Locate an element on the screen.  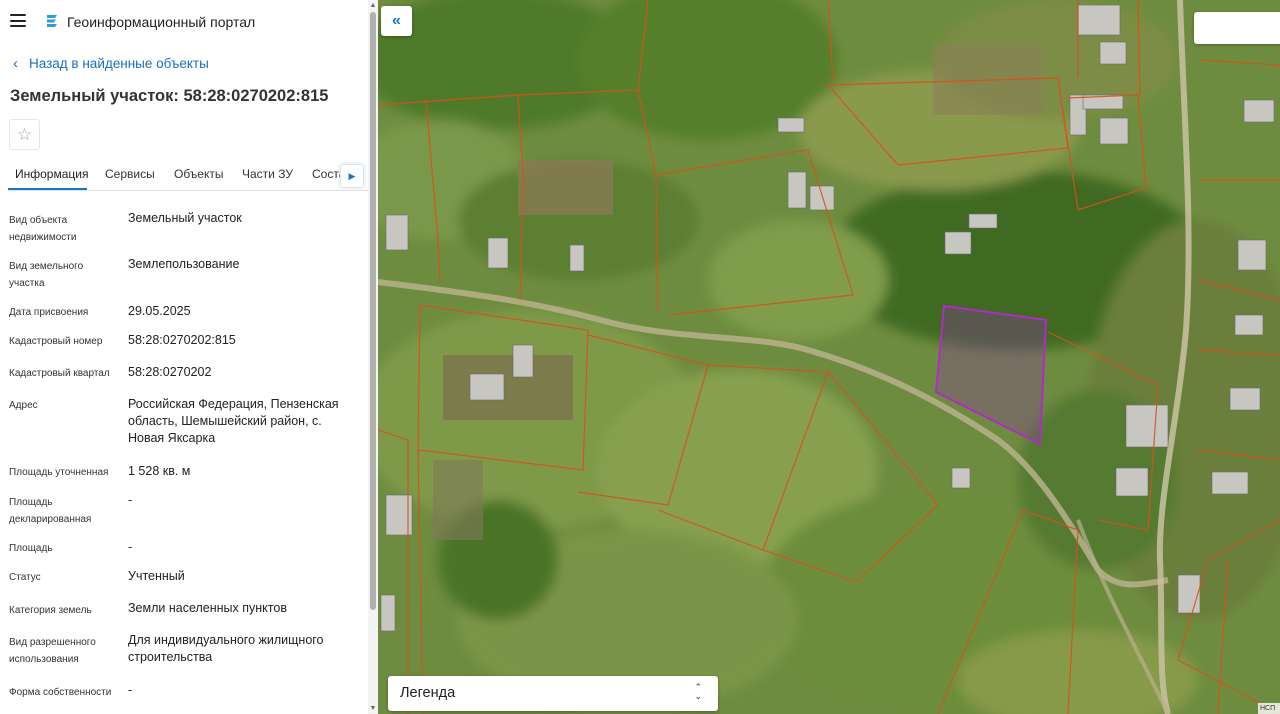
legend-dropdown: Легенда ⌃ ⌄ is located at coordinates (553, 693).